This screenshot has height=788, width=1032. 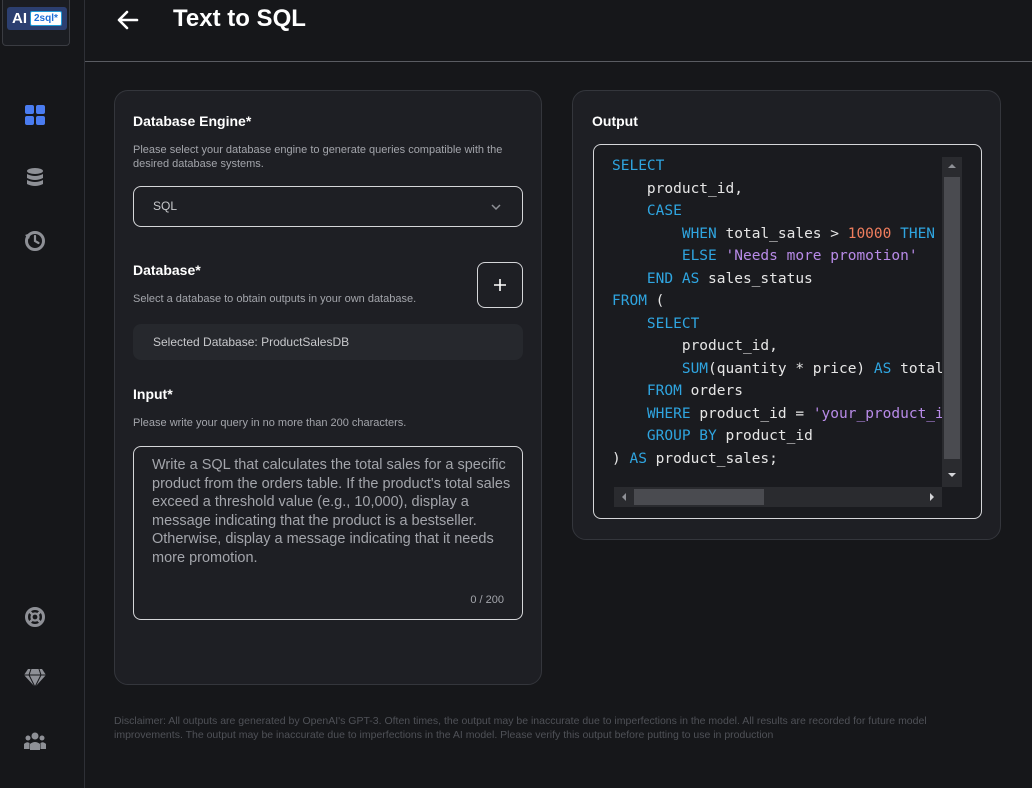 What do you see at coordinates (660, 278) in the screenshot?
I see `code-token: END AS` at bounding box center [660, 278].